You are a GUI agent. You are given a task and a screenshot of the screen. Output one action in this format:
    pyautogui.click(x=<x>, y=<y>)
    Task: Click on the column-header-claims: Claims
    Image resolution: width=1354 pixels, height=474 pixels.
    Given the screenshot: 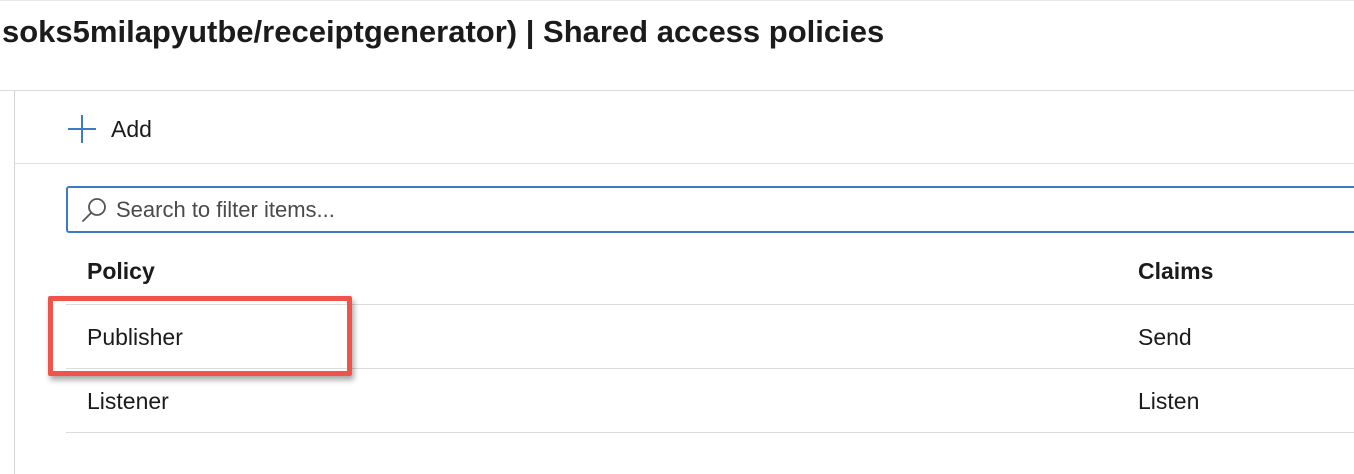 What is the action you would take?
    pyautogui.click(x=1175, y=271)
    